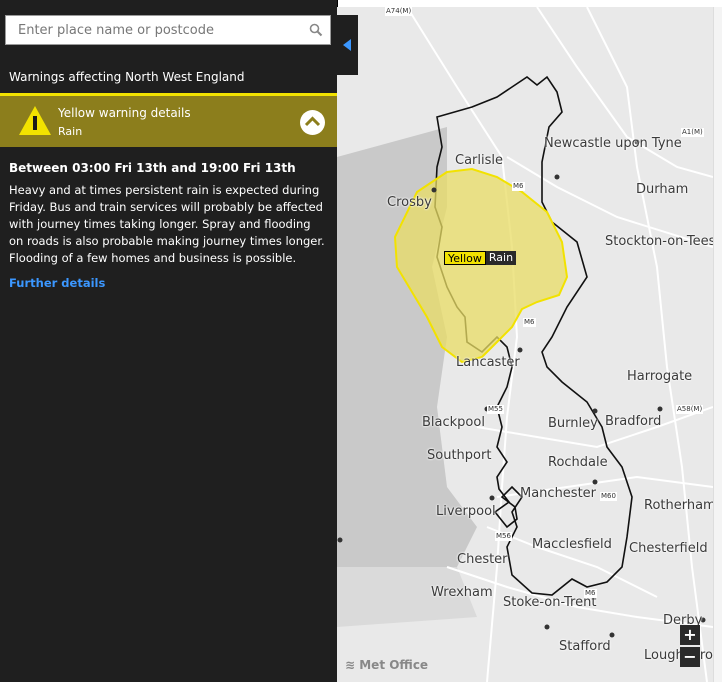  Describe the element at coordinates (503, 536) in the screenshot. I see `road-label: M56` at that location.